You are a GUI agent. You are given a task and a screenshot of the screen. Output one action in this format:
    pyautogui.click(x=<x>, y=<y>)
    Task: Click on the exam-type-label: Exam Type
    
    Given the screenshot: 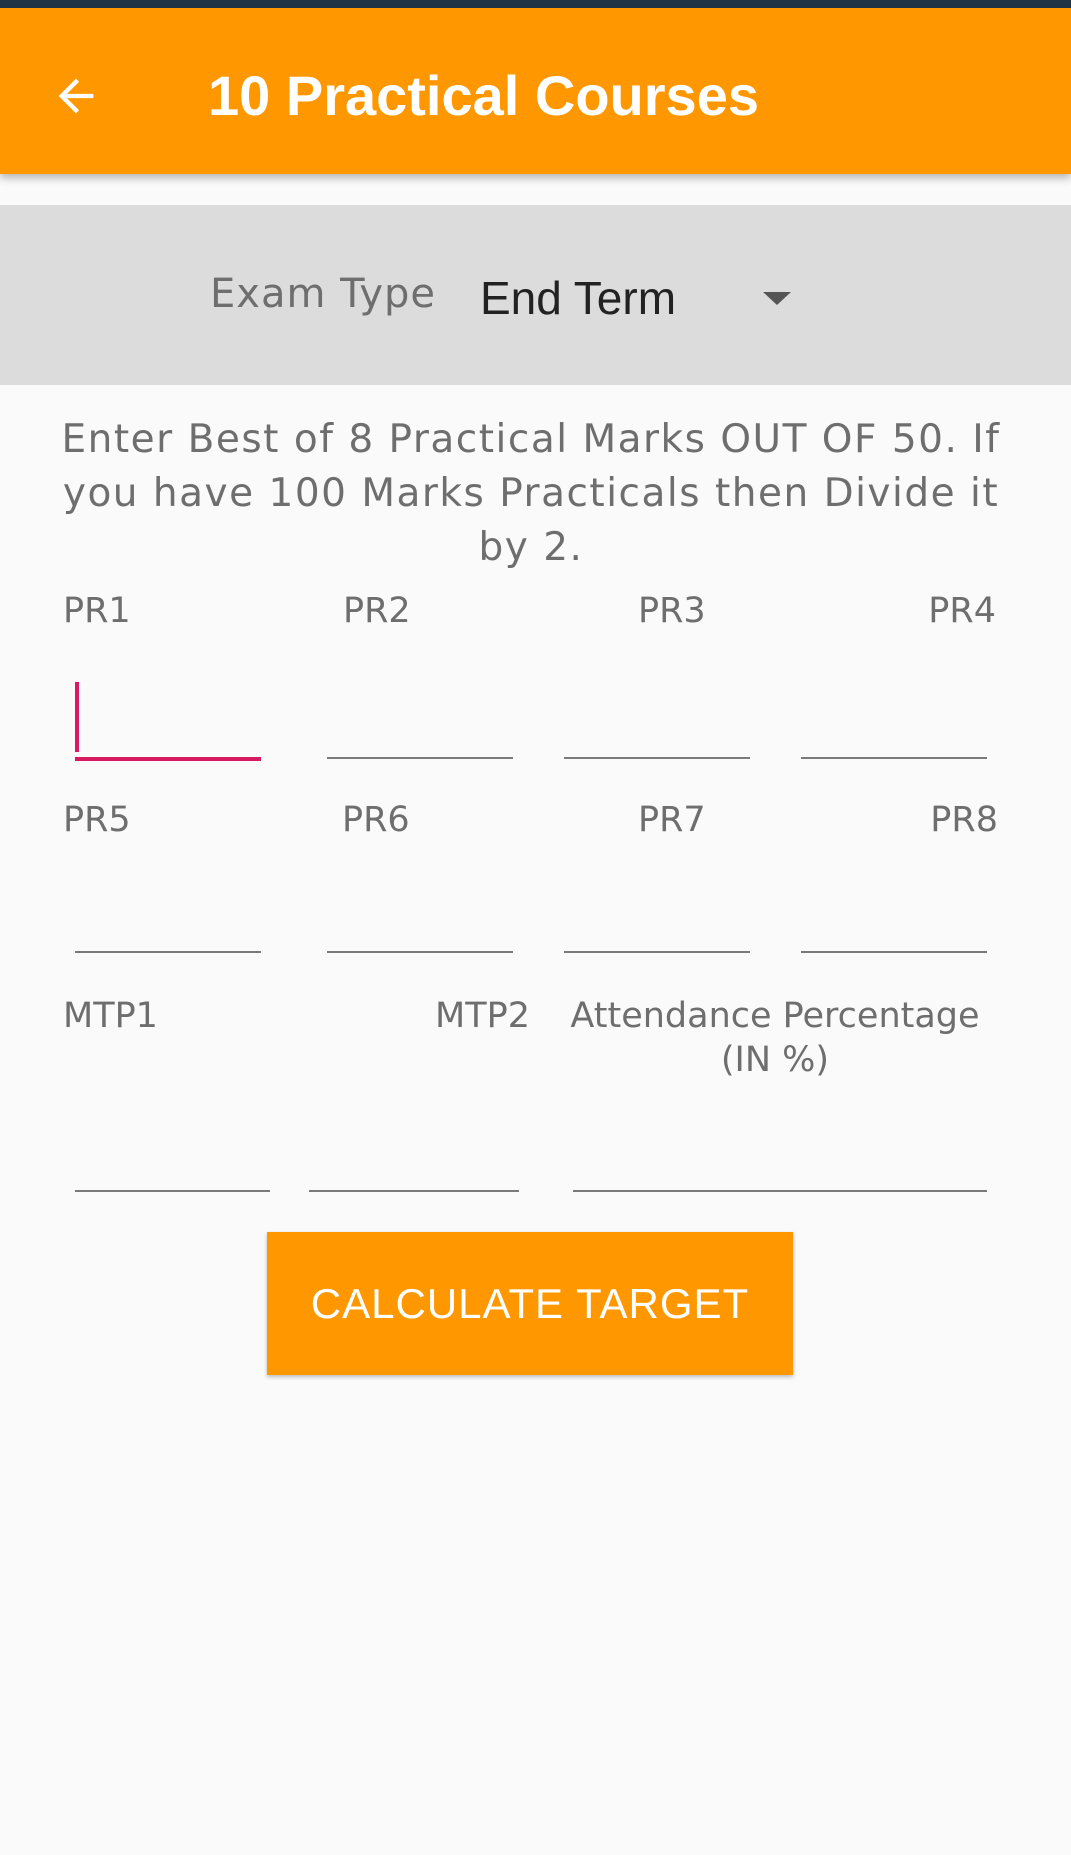 What is the action you would take?
    pyautogui.click(x=323, y=294)
    